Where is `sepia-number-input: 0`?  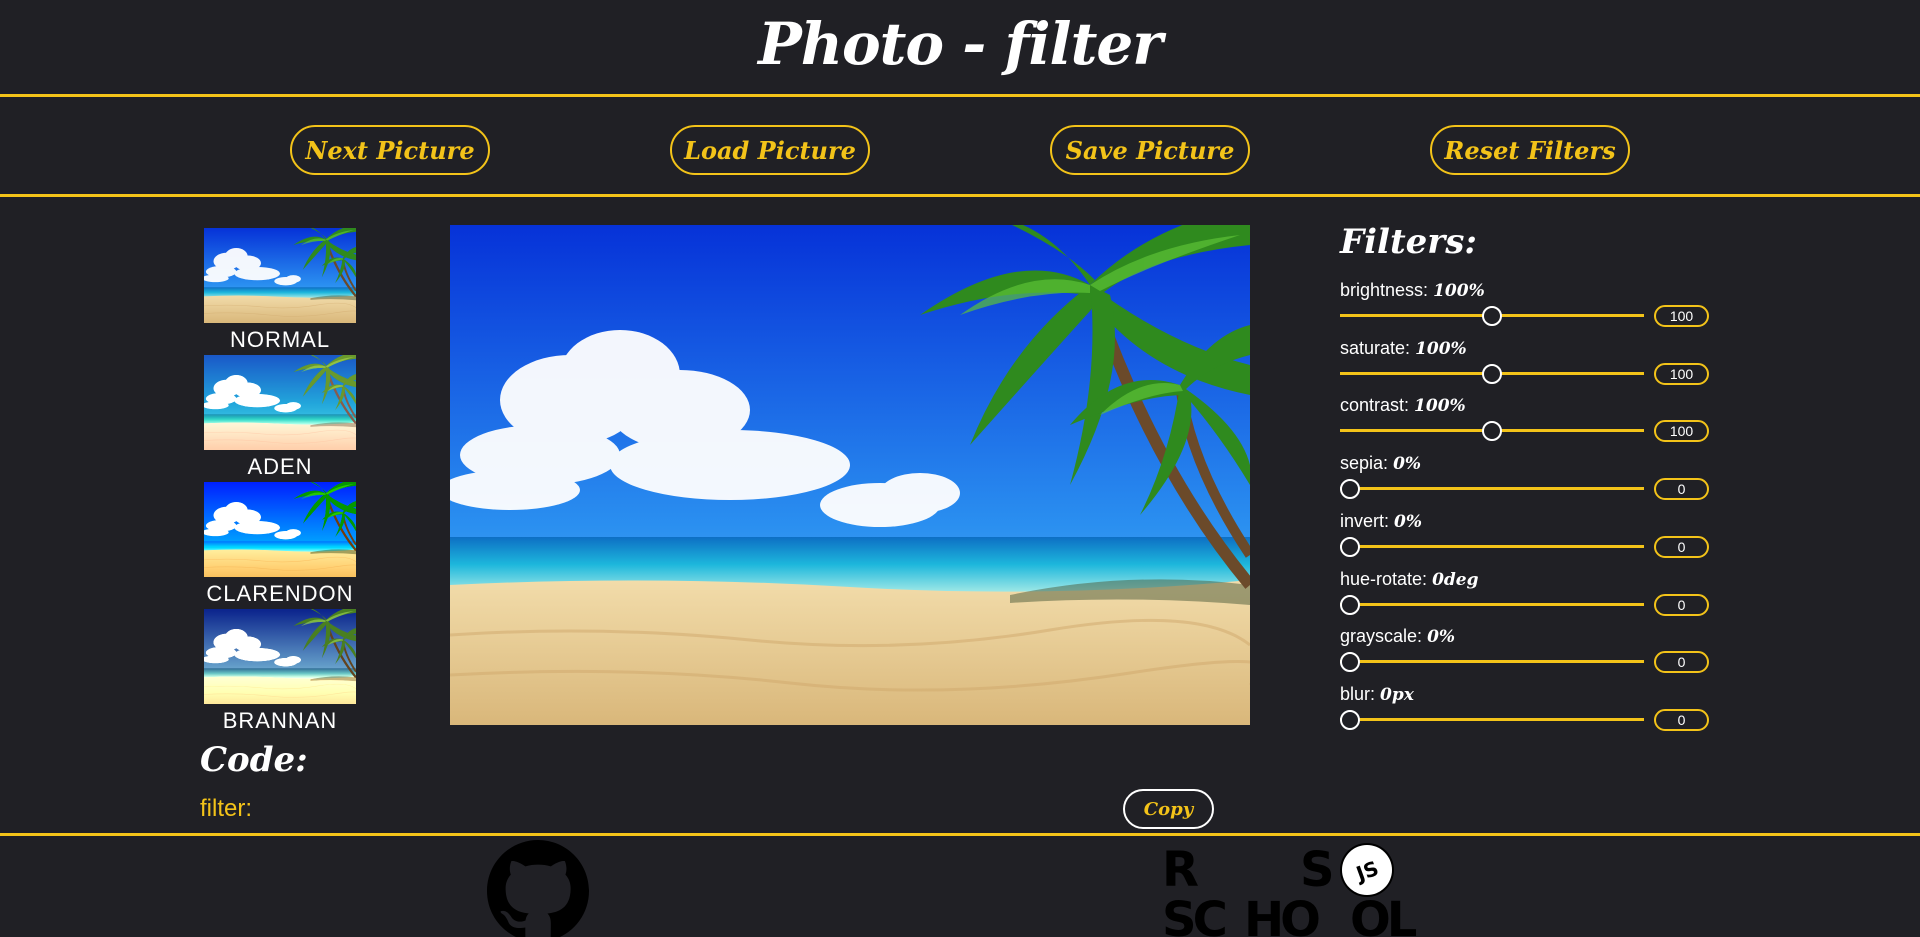
sepia-number-input: 0 is located at coordinates (1681, 489).